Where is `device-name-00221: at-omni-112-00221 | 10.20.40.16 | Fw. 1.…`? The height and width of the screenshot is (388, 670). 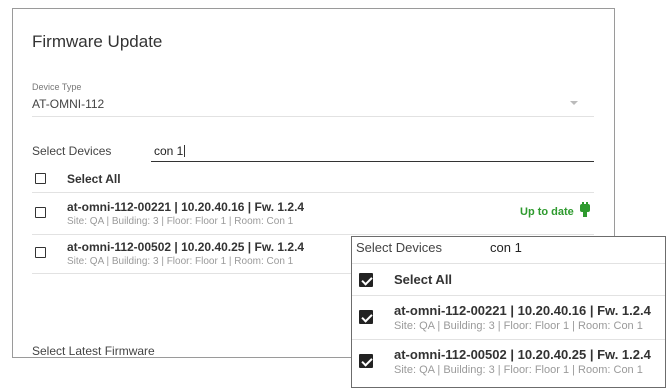 device-name-00221: at-omni-112-00221 | 10.20.40.16 | Fw. 1.… is located at coordinates (186, 207).